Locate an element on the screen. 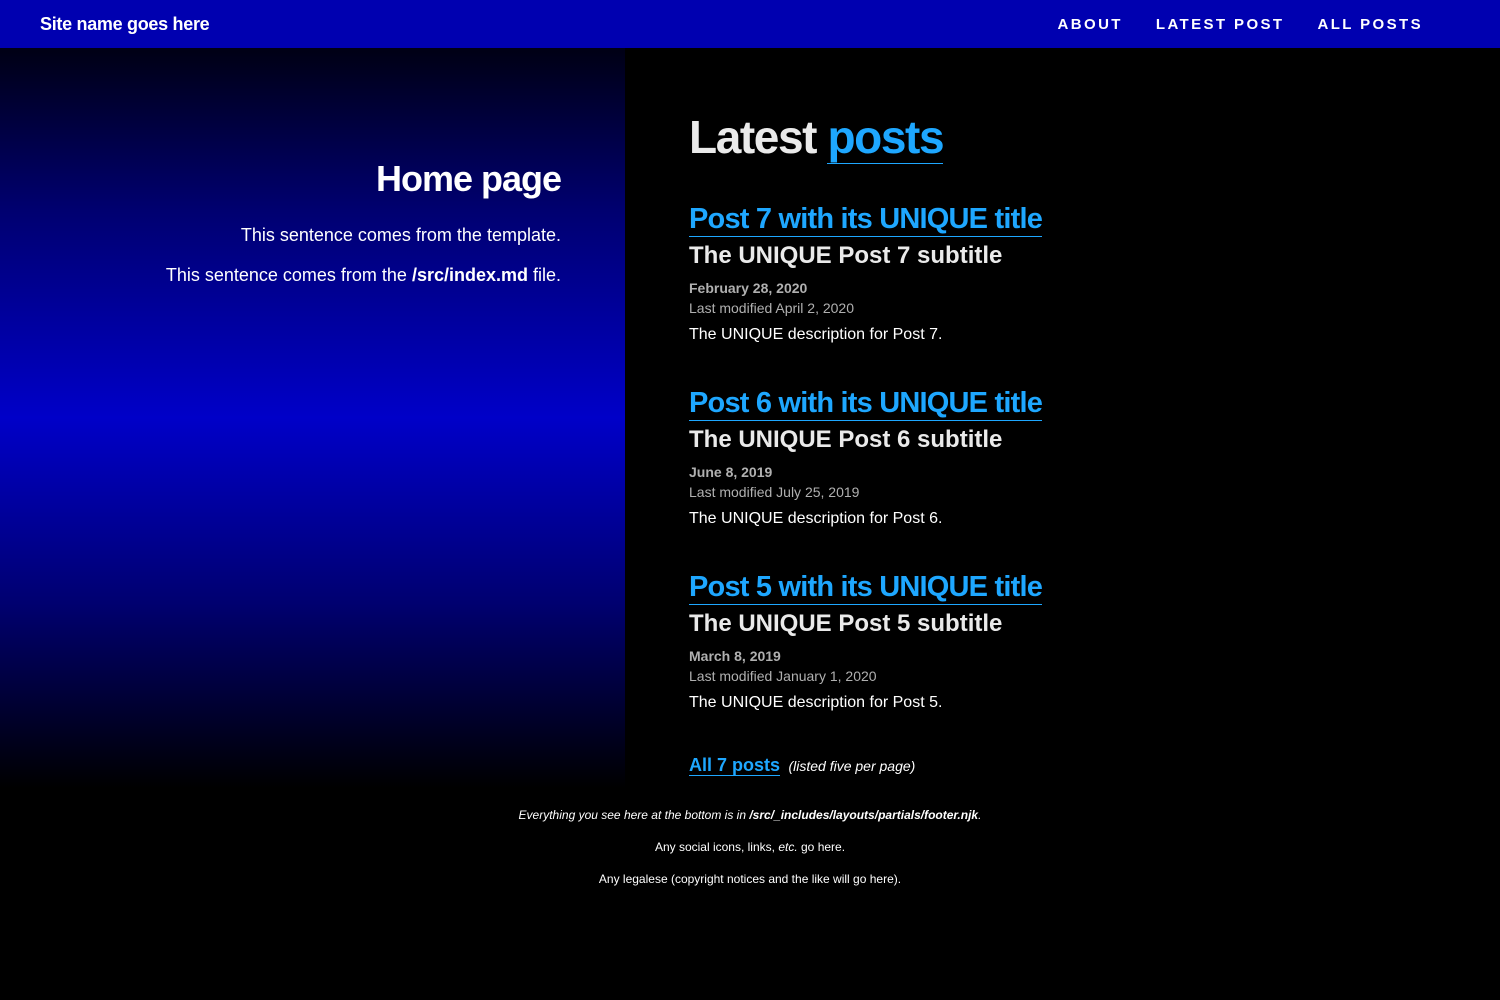 The image size is (1500, 1000). post-description: The UNIQUE description for Post 7. is located at coordinates (816, 334).